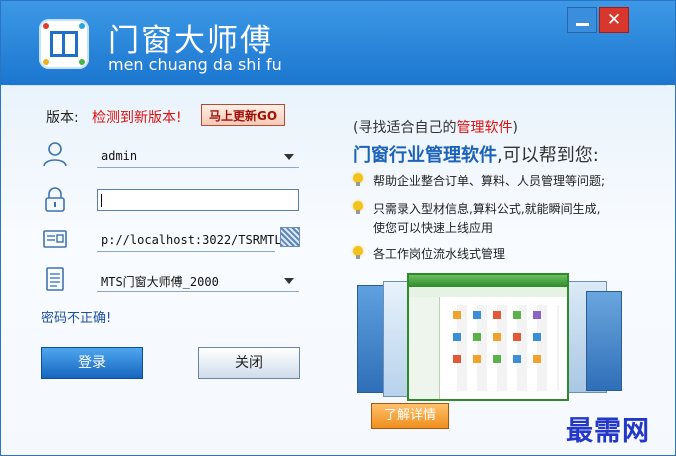  I want to click on database-underline, so click(198, 291).